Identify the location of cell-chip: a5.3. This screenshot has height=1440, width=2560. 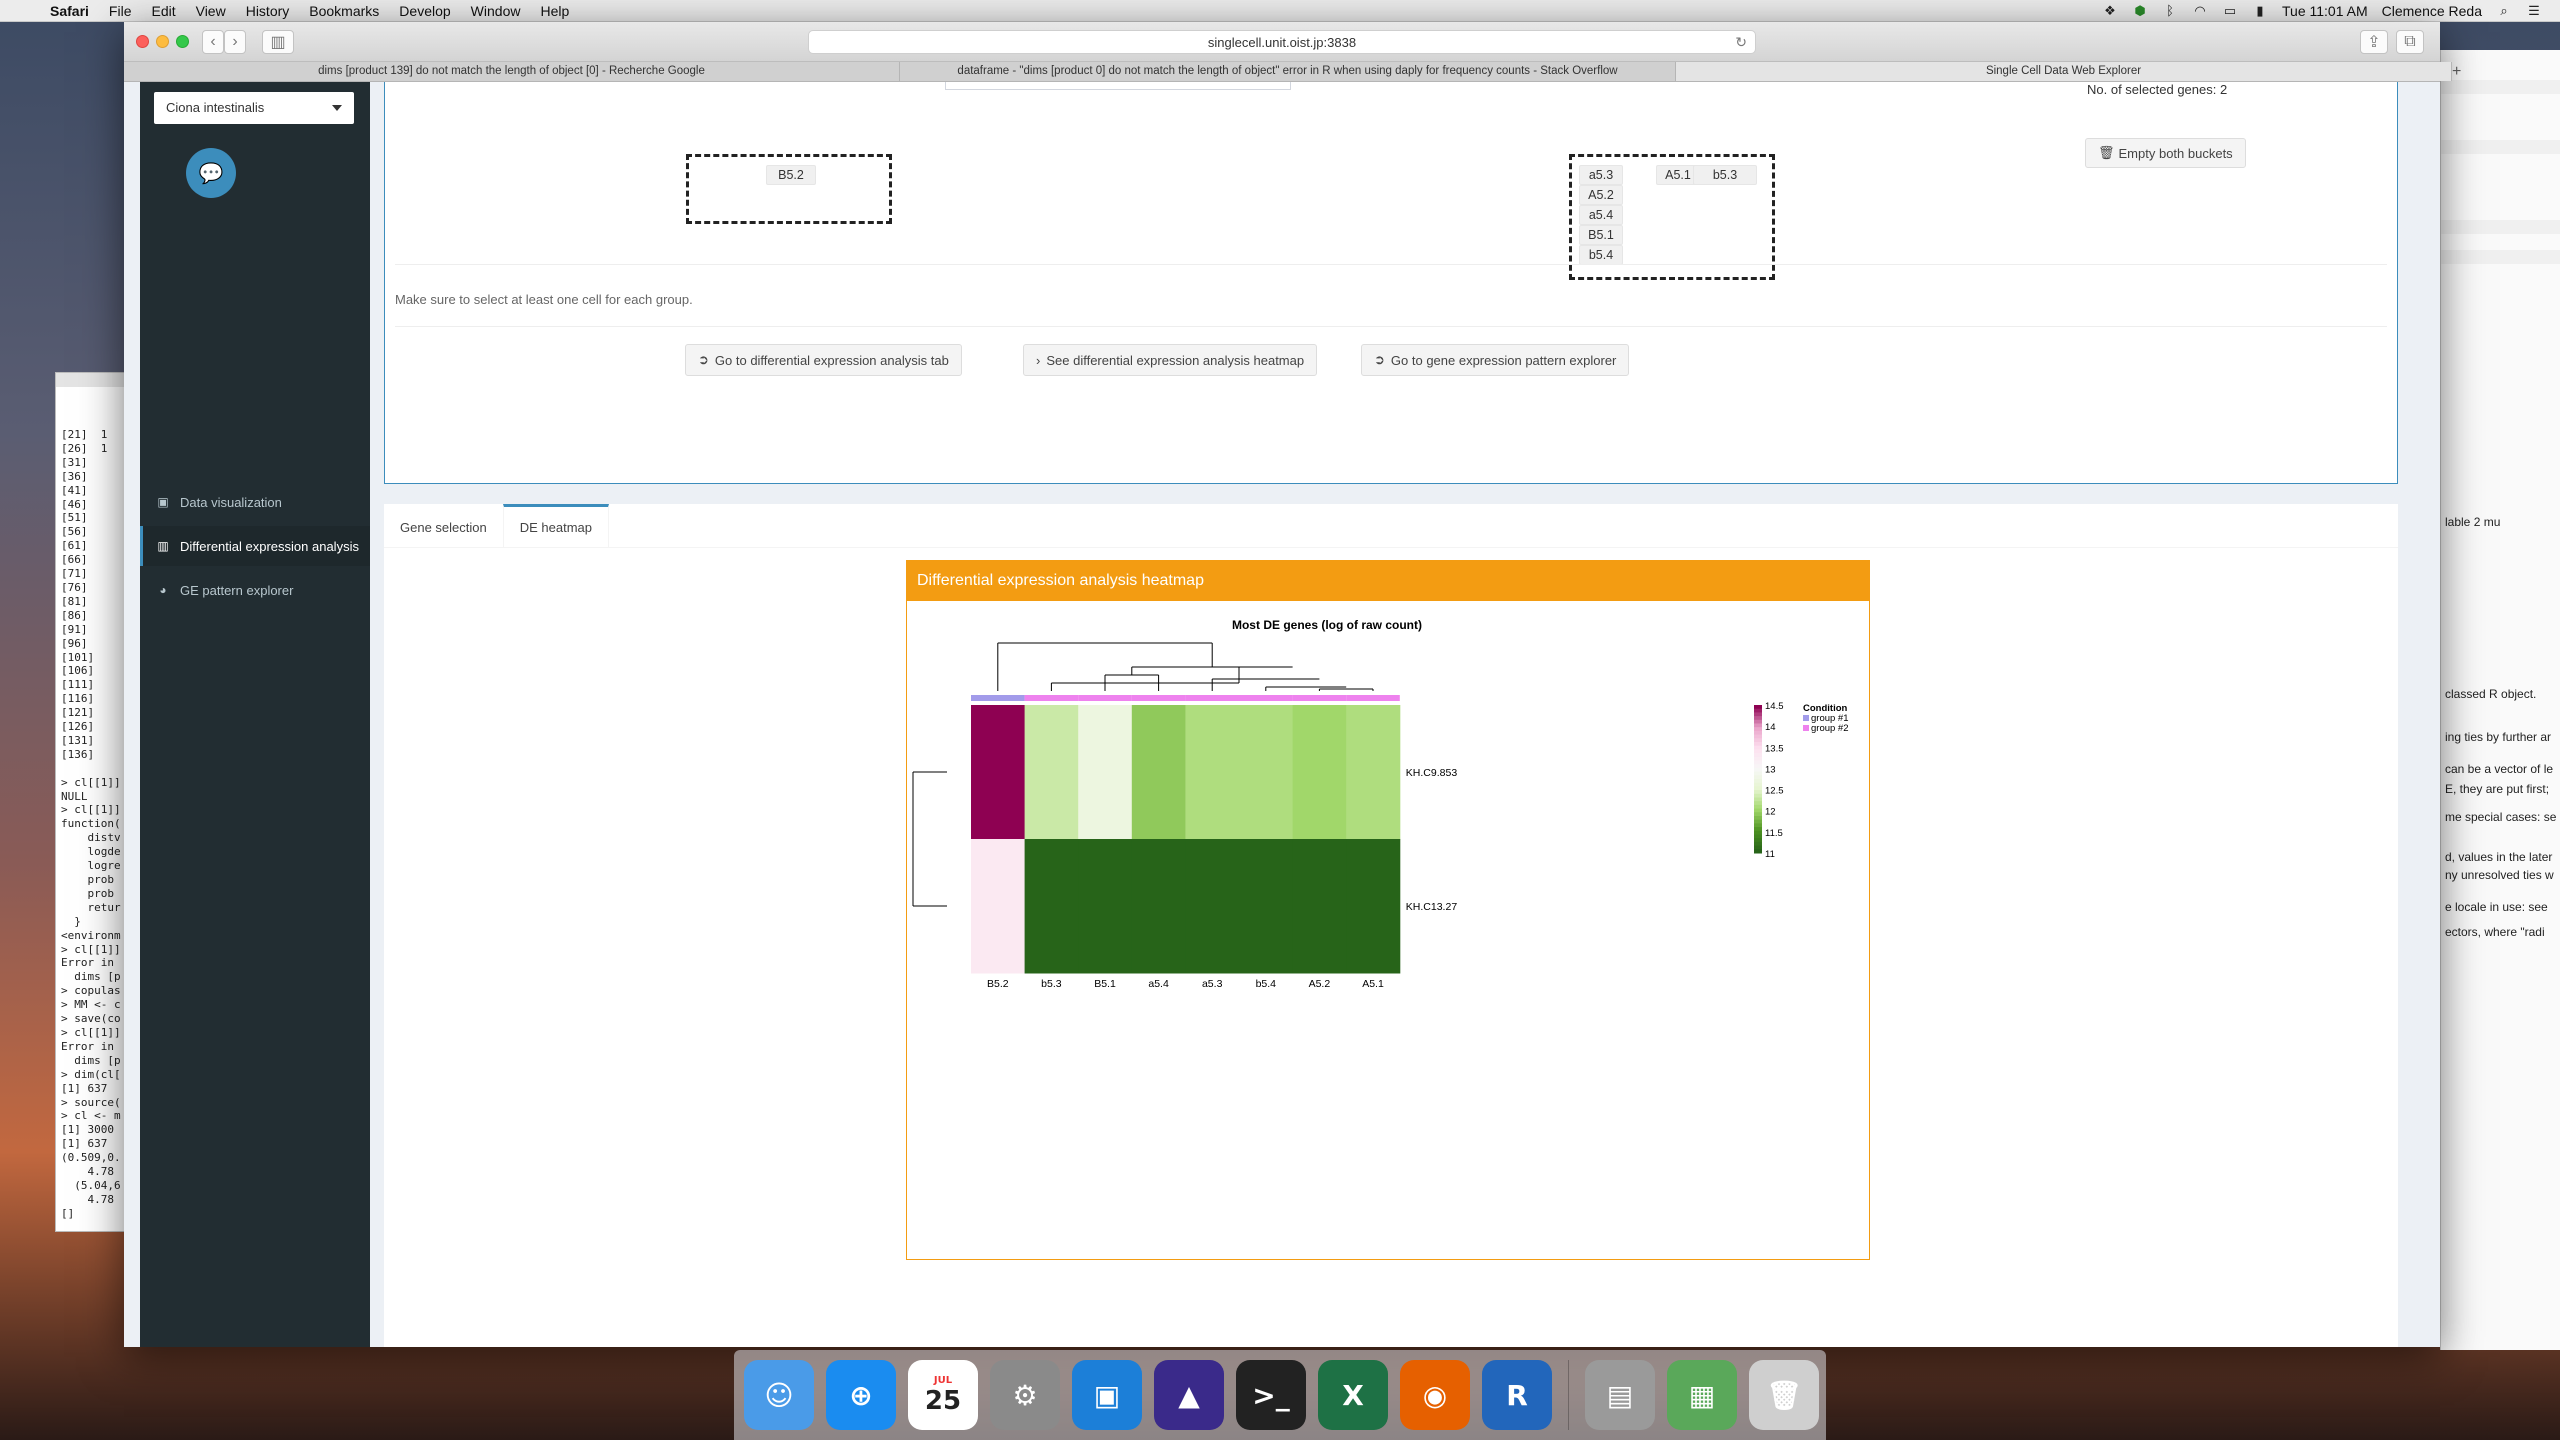
(1601, 175).